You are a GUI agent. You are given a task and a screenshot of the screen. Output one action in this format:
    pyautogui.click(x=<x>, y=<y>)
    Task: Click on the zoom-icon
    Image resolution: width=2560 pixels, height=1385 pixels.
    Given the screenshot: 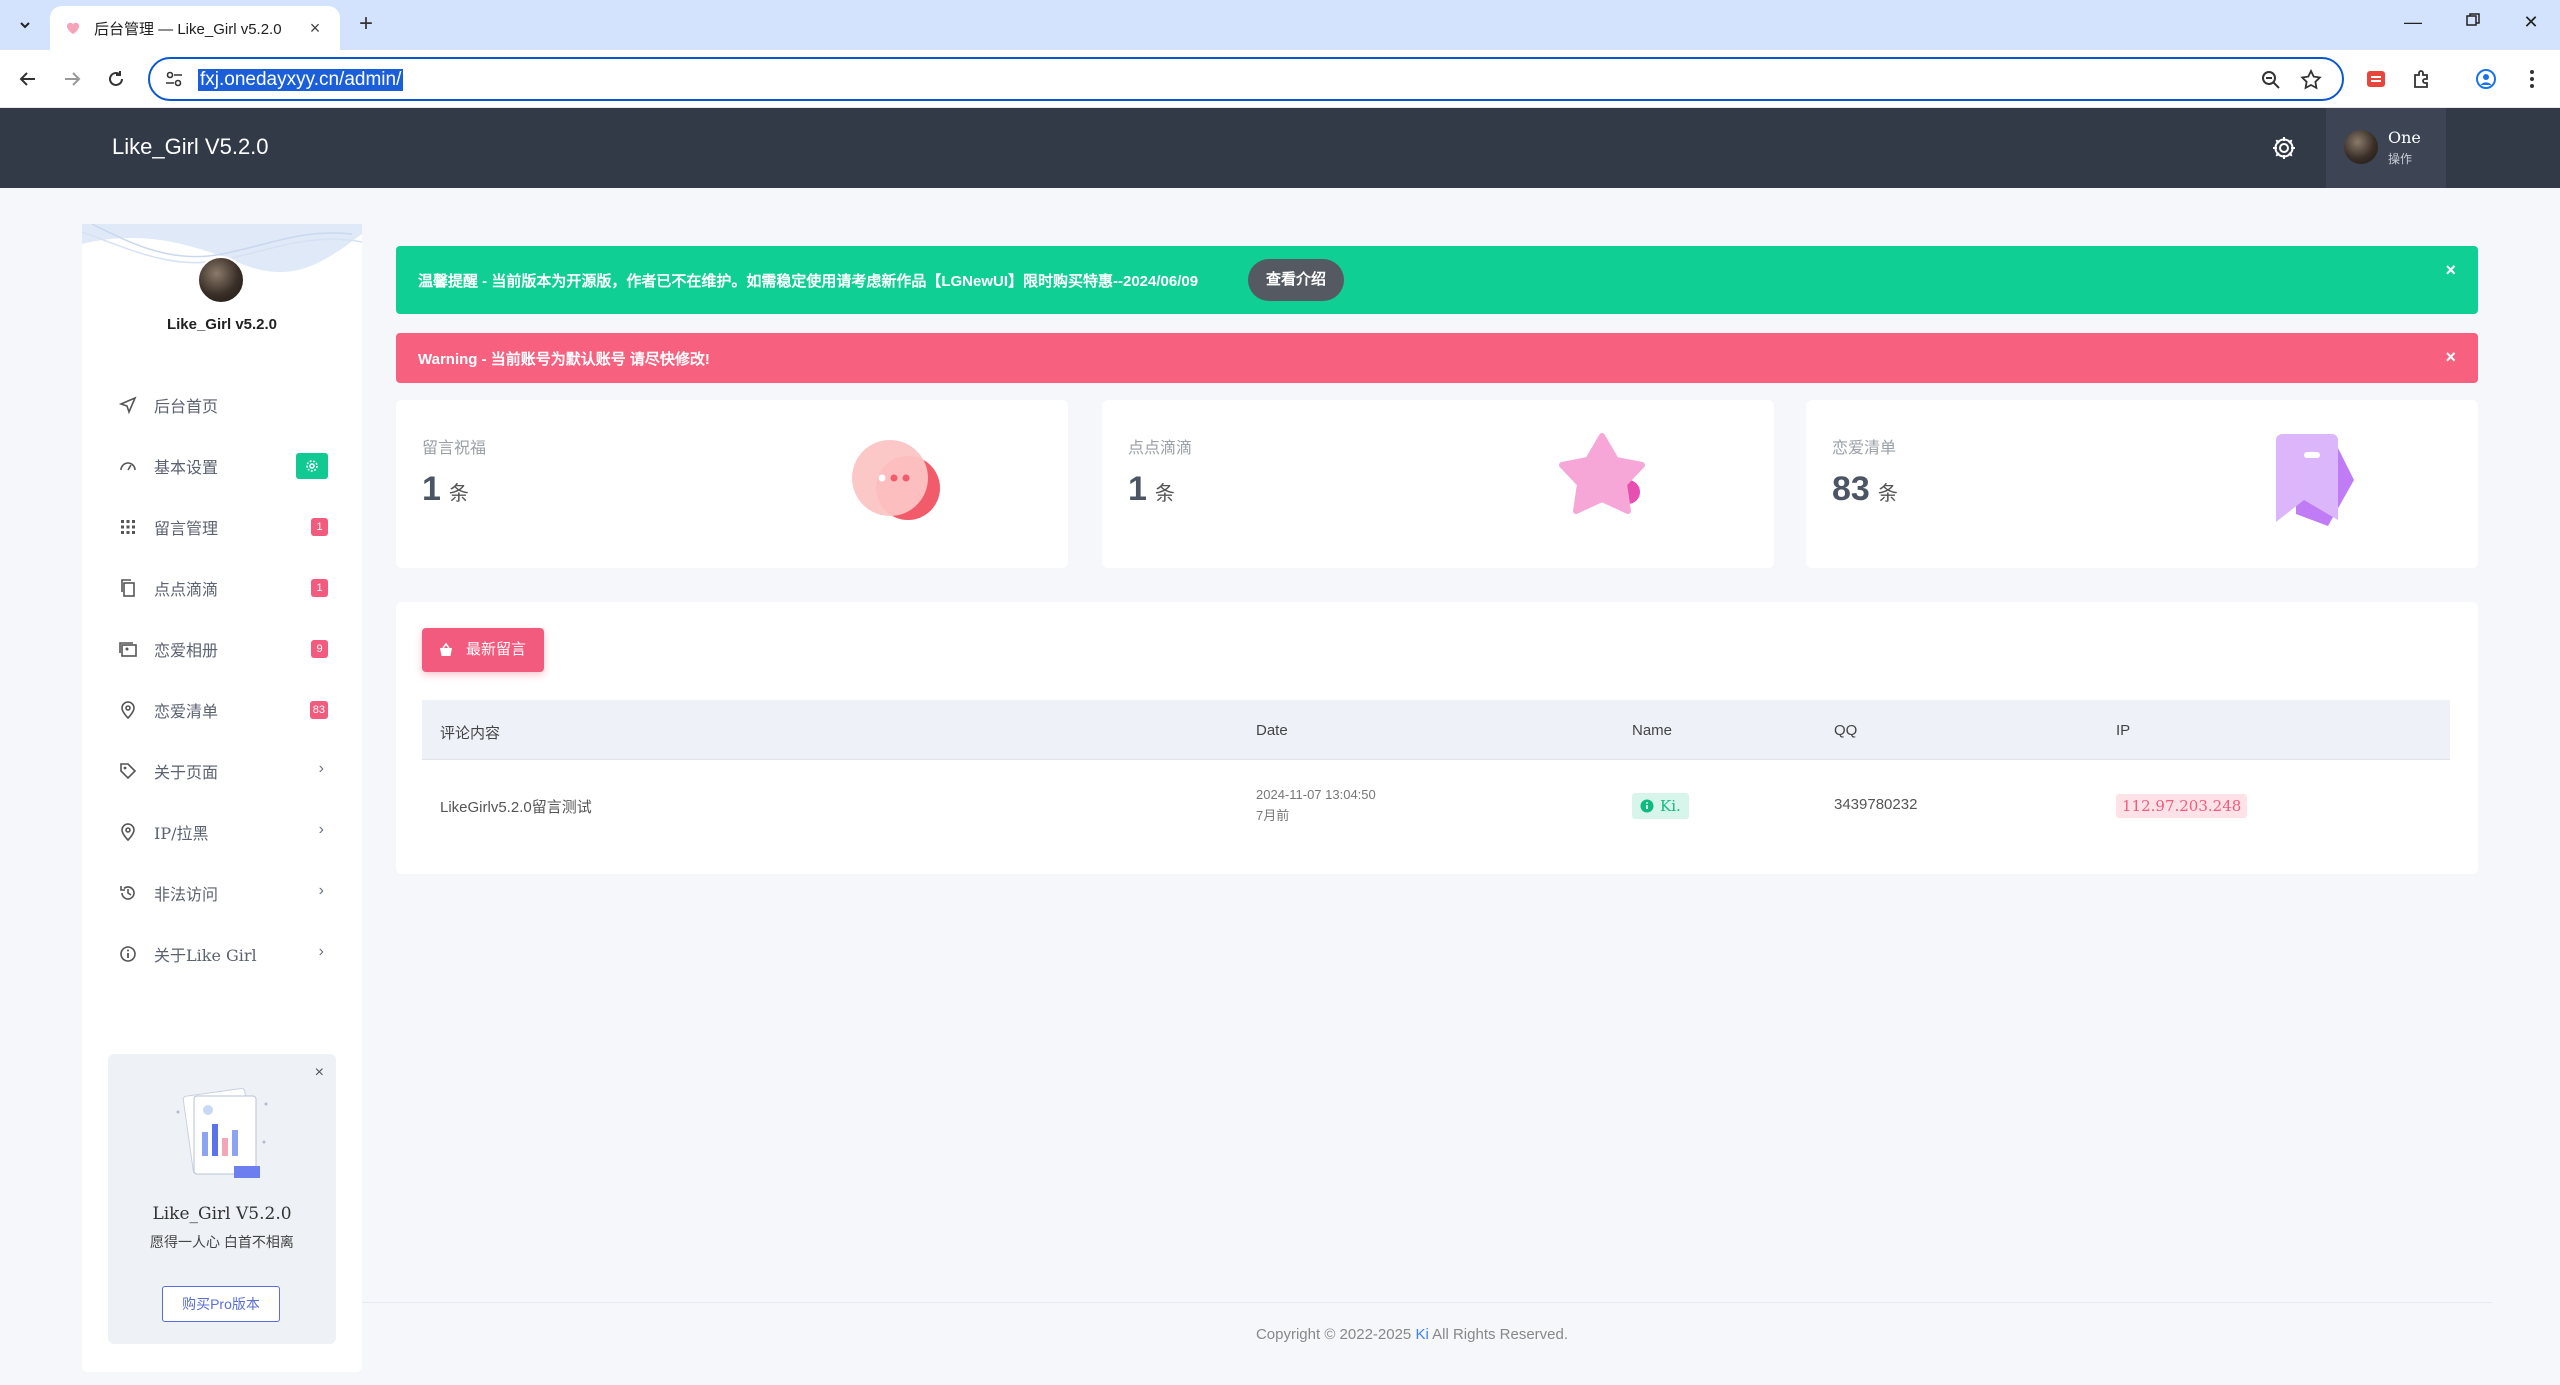 What is the action you would take?
    pyautogui.click(x=2271, y=80)
    